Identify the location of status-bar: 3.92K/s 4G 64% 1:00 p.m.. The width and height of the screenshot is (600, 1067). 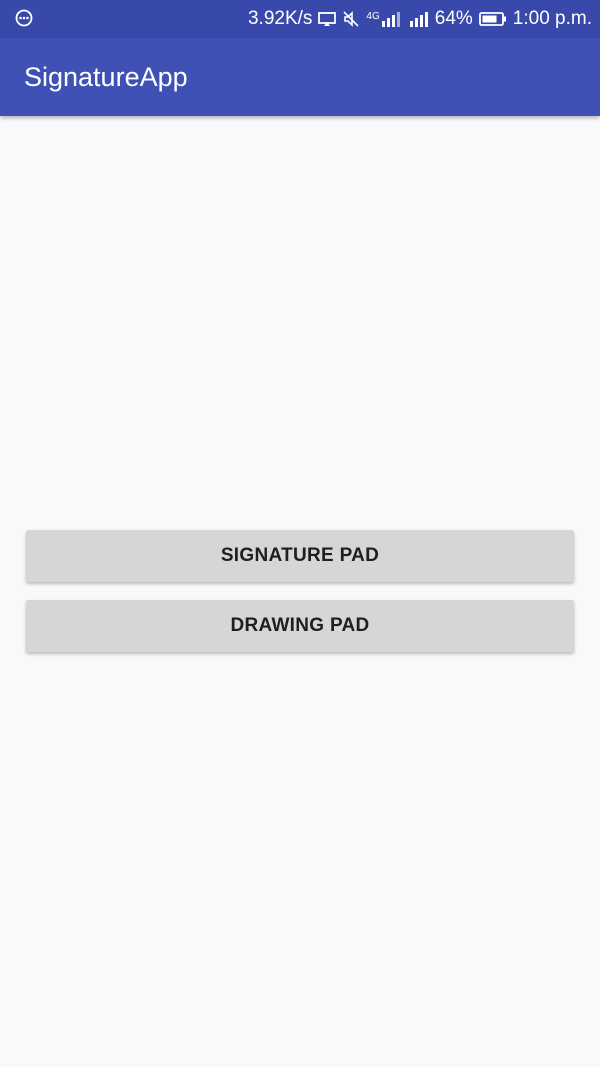
(300, 19).